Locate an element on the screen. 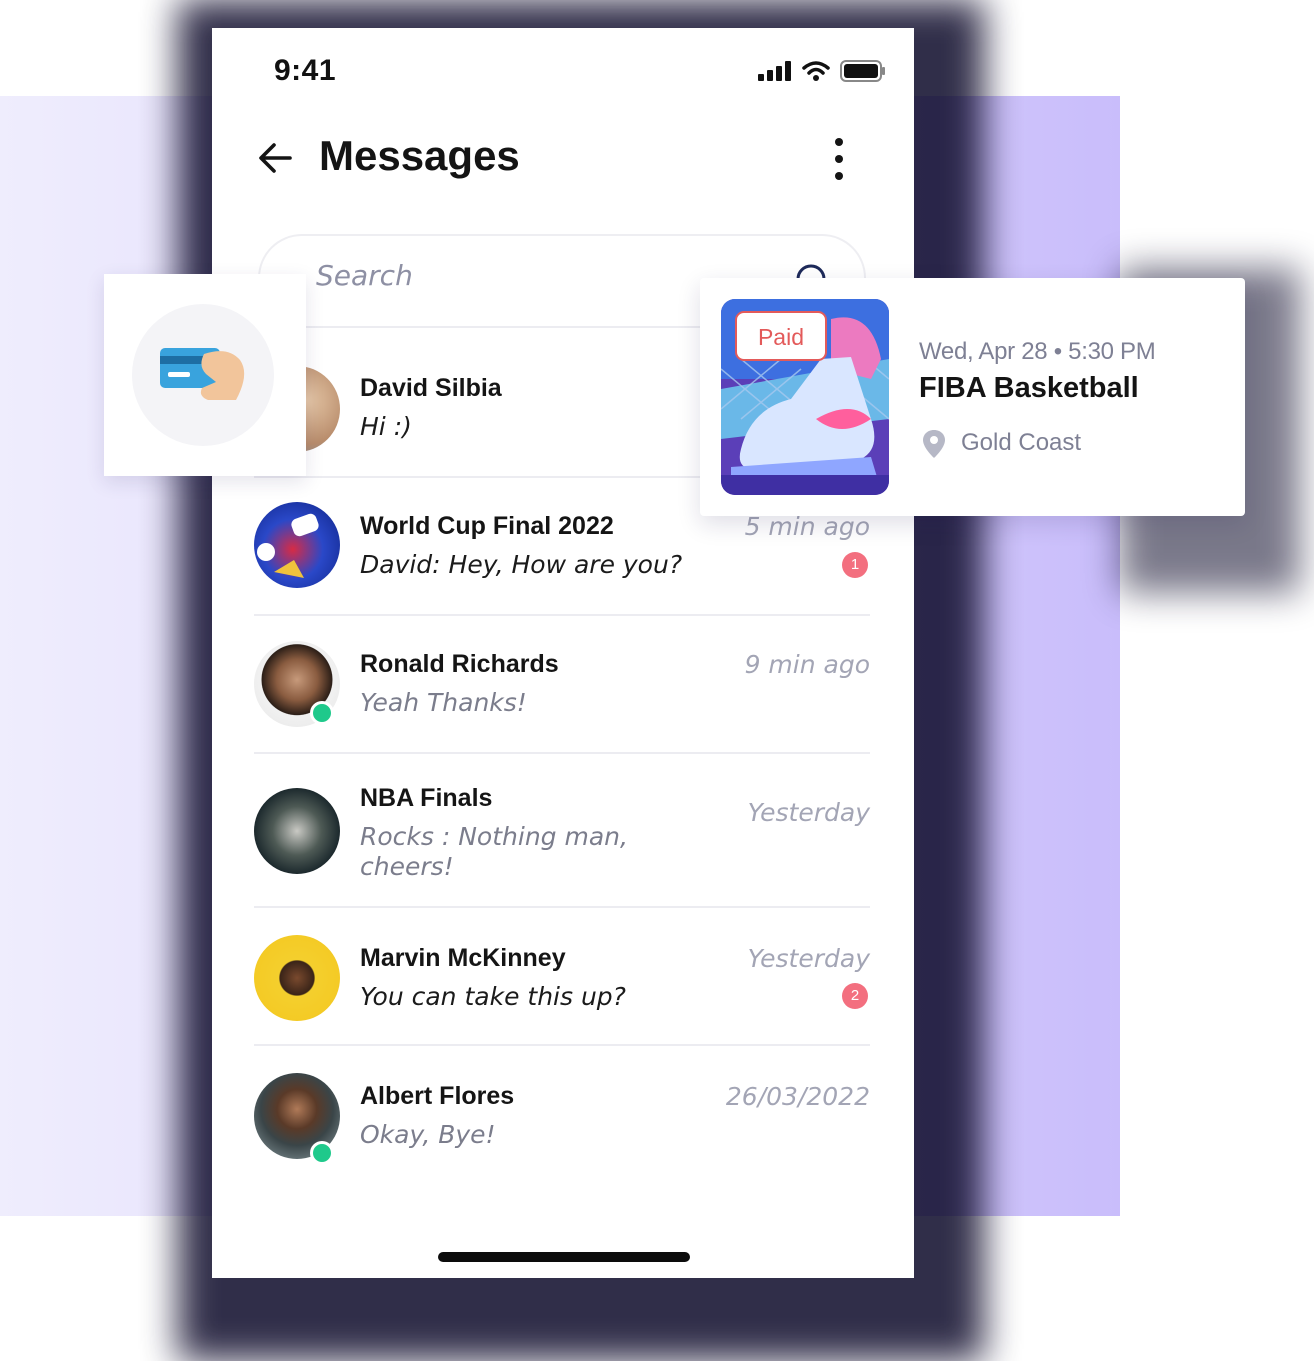 The image size is (1314, 1361). credit-card-hand-icon is located at coordinates (202, 374).